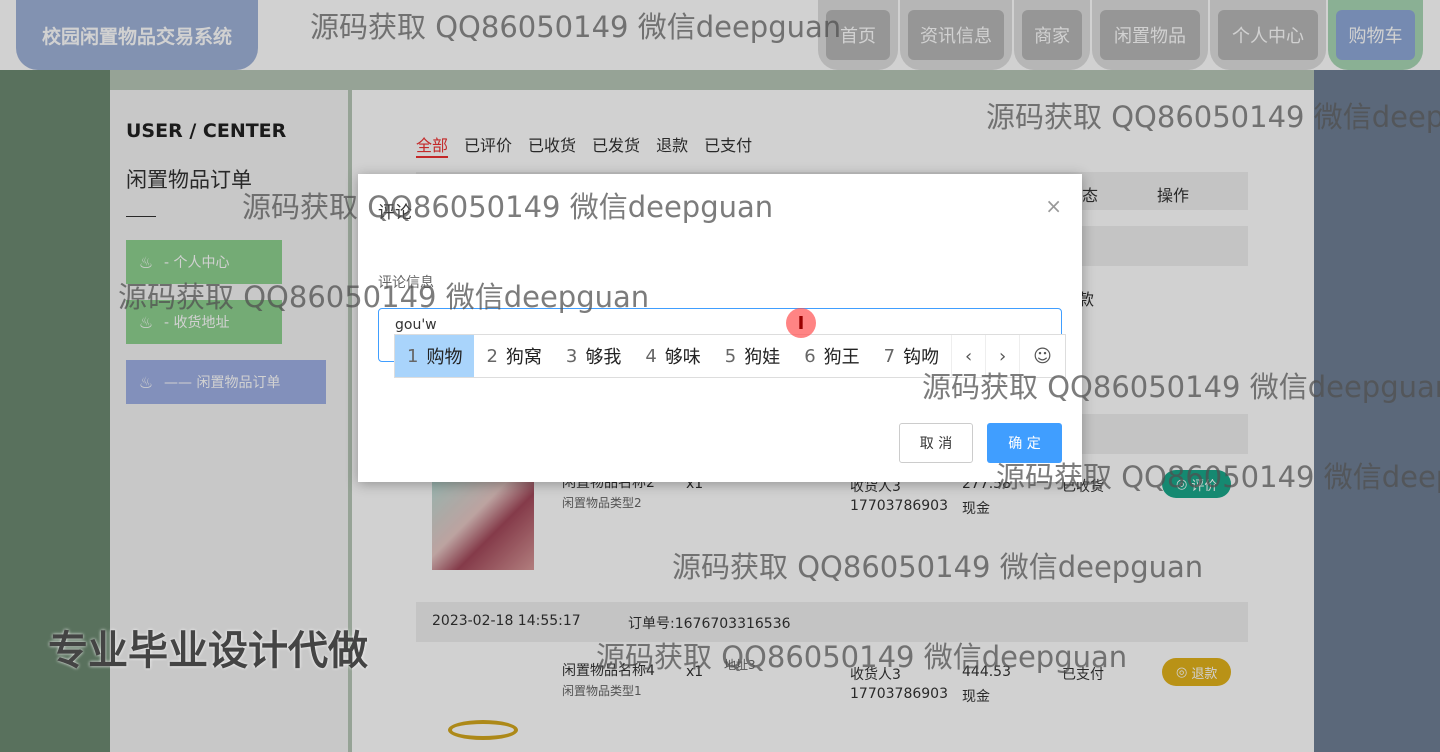 This screenshot has height=752, width=1440. What do you see at coordinates (593, 356) in the screenshot?
I see `ime-candidate: 3 够我` at bounding box center [593, 356].